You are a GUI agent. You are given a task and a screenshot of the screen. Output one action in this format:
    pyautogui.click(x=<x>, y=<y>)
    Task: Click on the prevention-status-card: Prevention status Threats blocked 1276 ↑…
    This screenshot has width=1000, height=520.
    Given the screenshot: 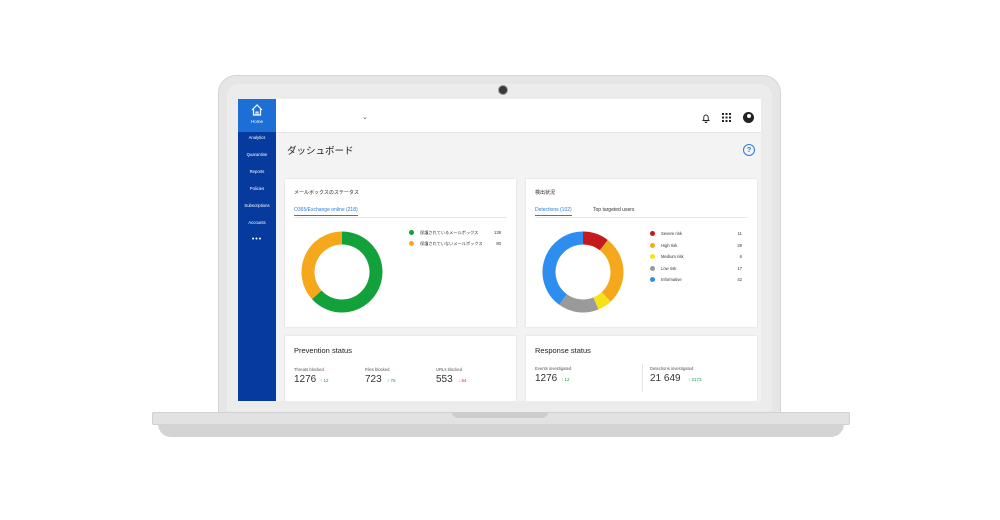 What is the action you would take?
    pyautogui.click(x=400, y=368)
    